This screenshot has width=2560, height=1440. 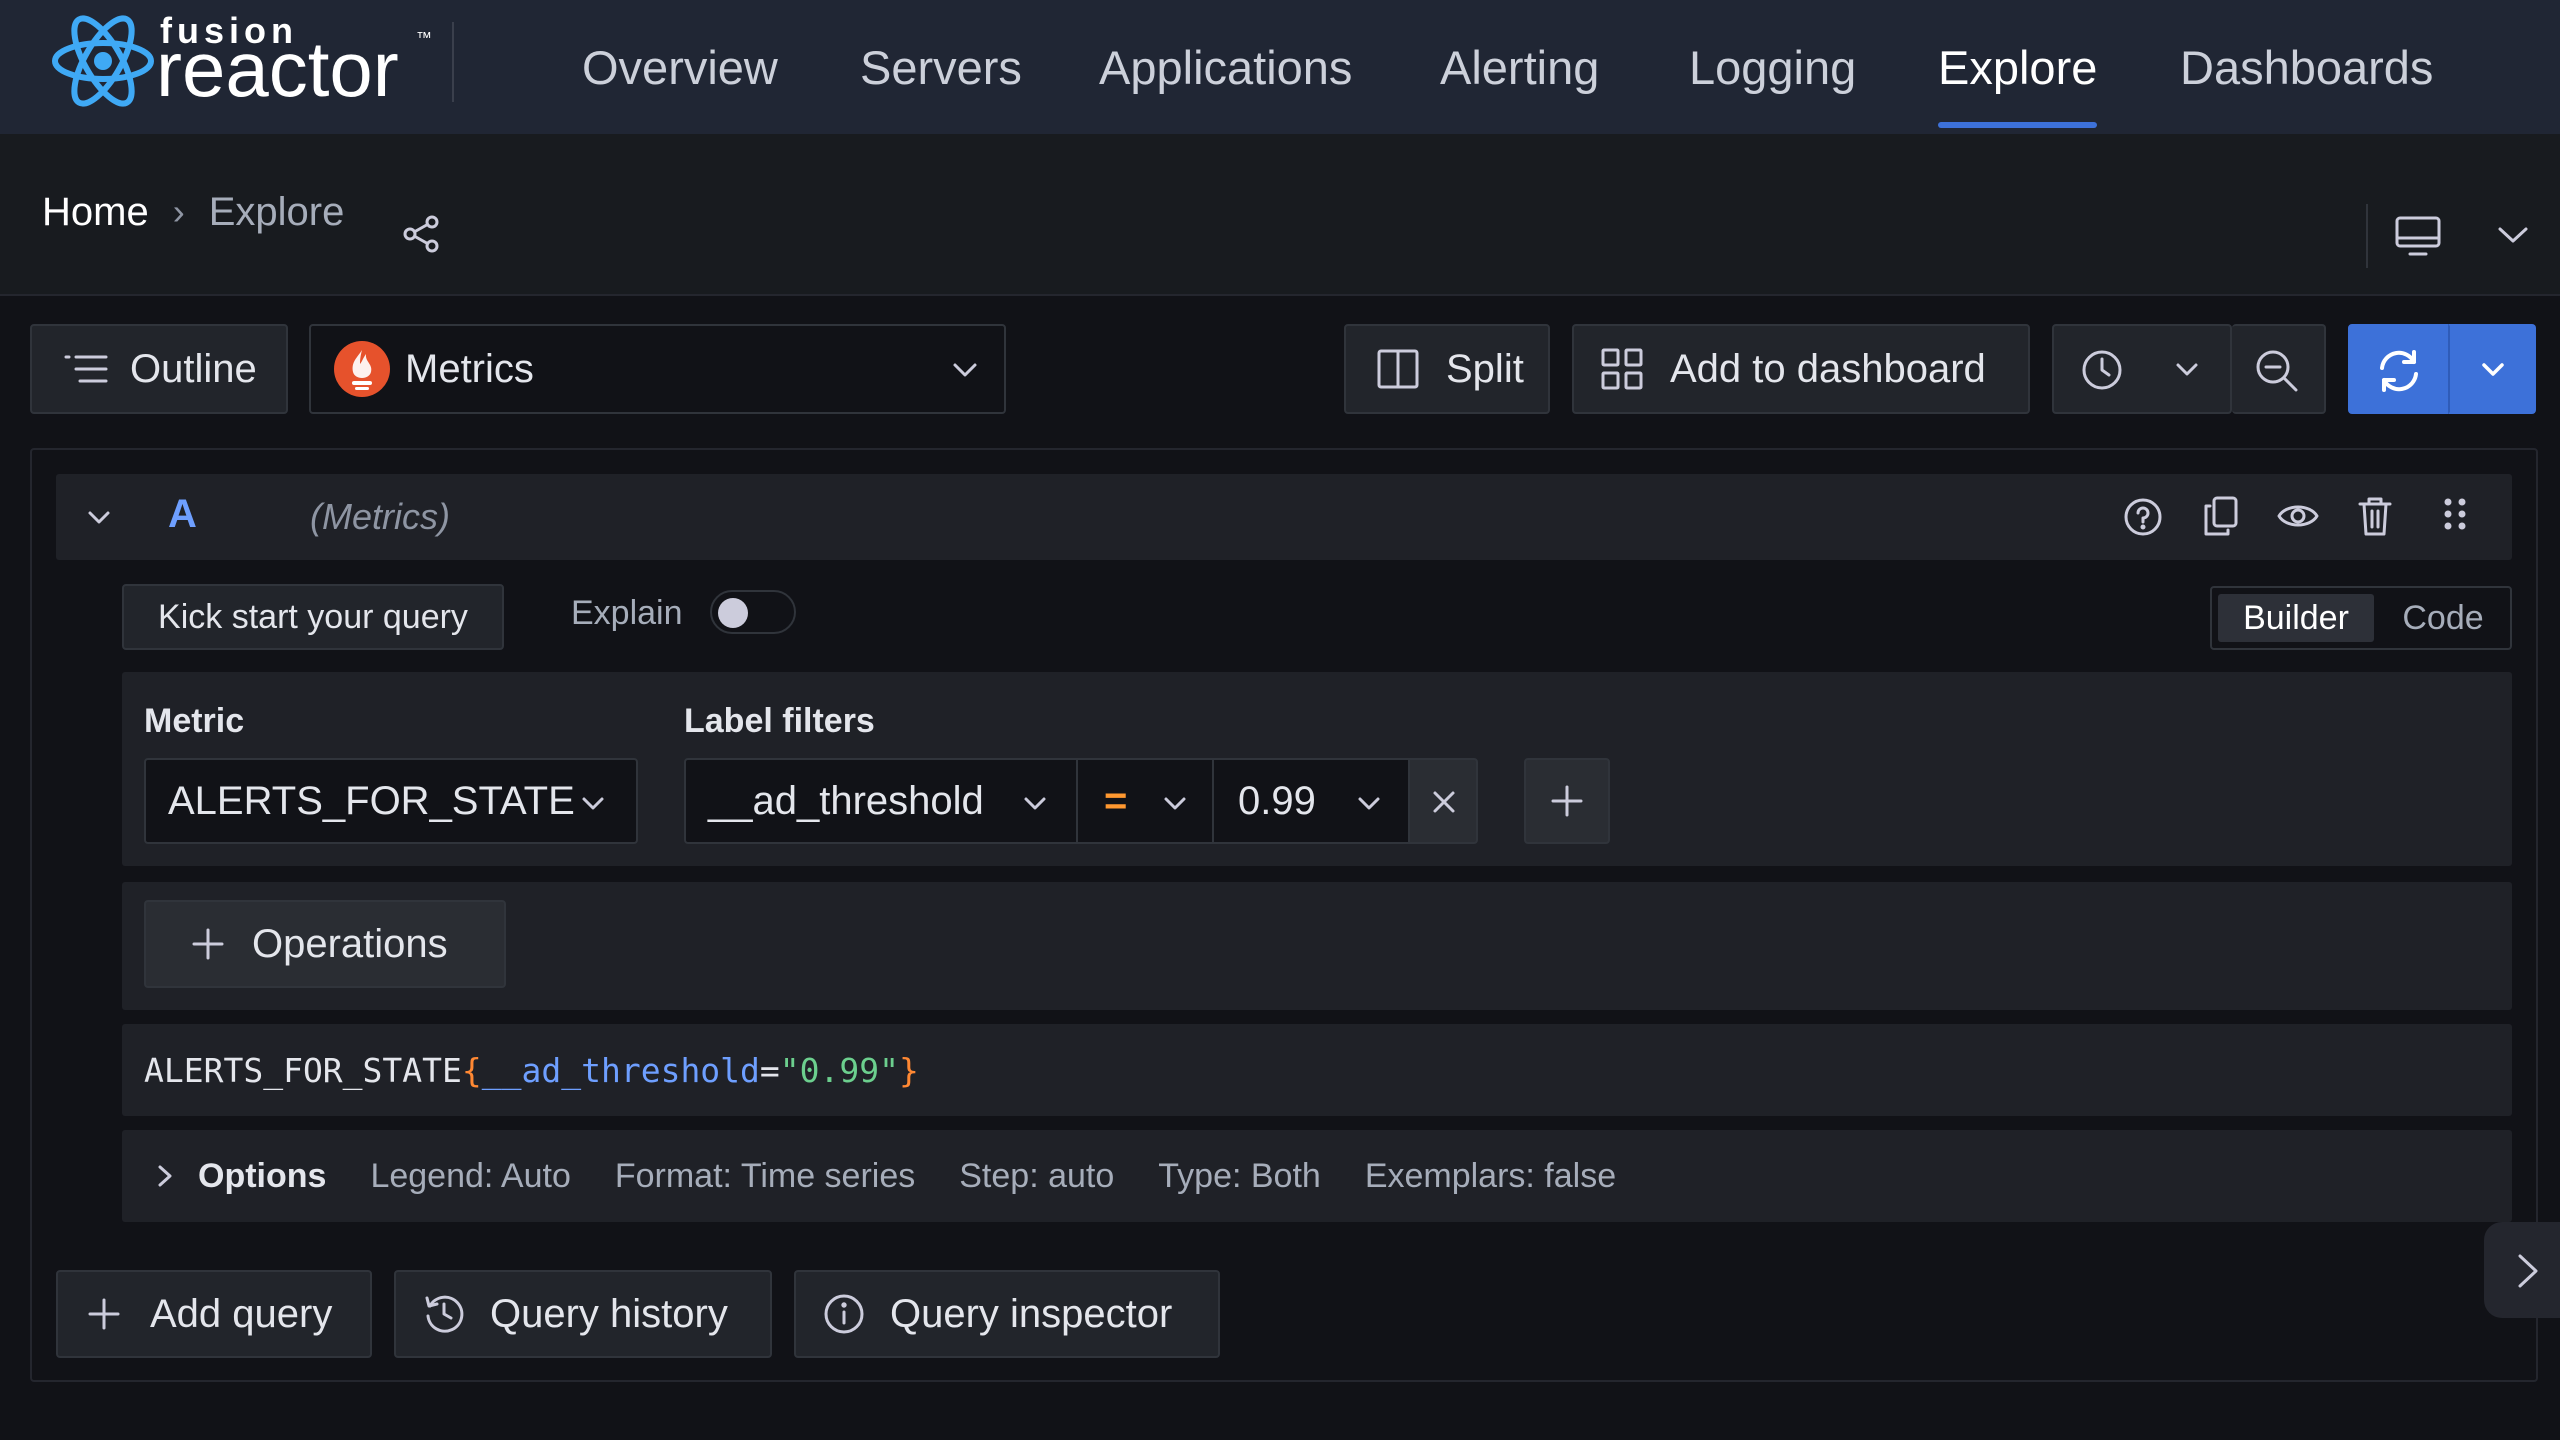 What do you see at coordinates (2367, 236) in the screenshot?
I see `toolbar-divider` at bounding box center [2367, 236].